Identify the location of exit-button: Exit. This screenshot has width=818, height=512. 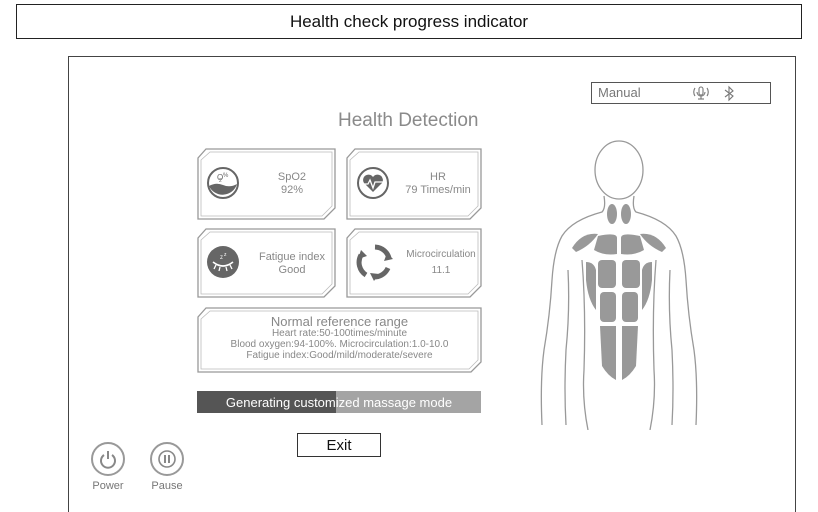
(339, 445).